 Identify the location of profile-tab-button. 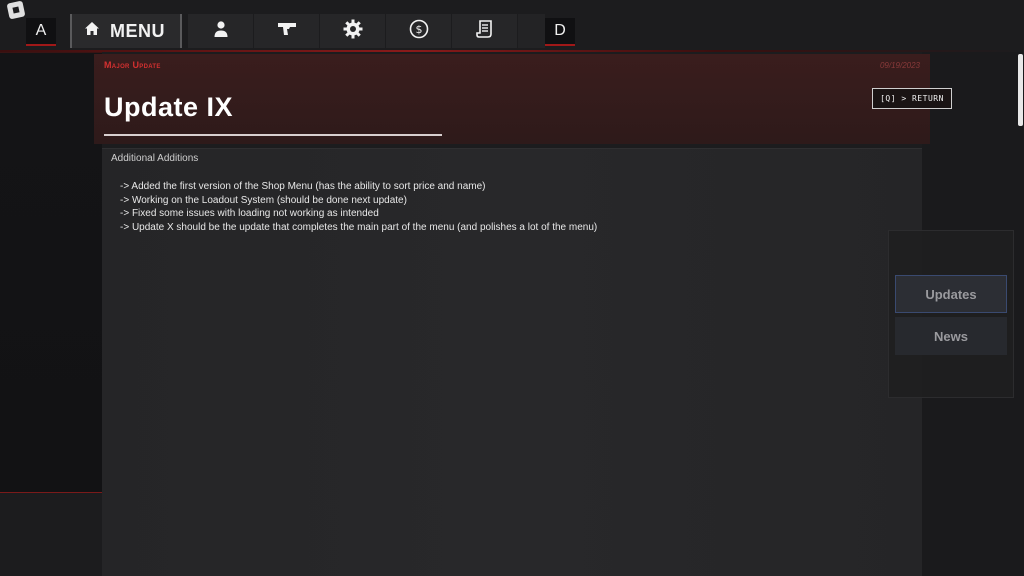
(221, 31).